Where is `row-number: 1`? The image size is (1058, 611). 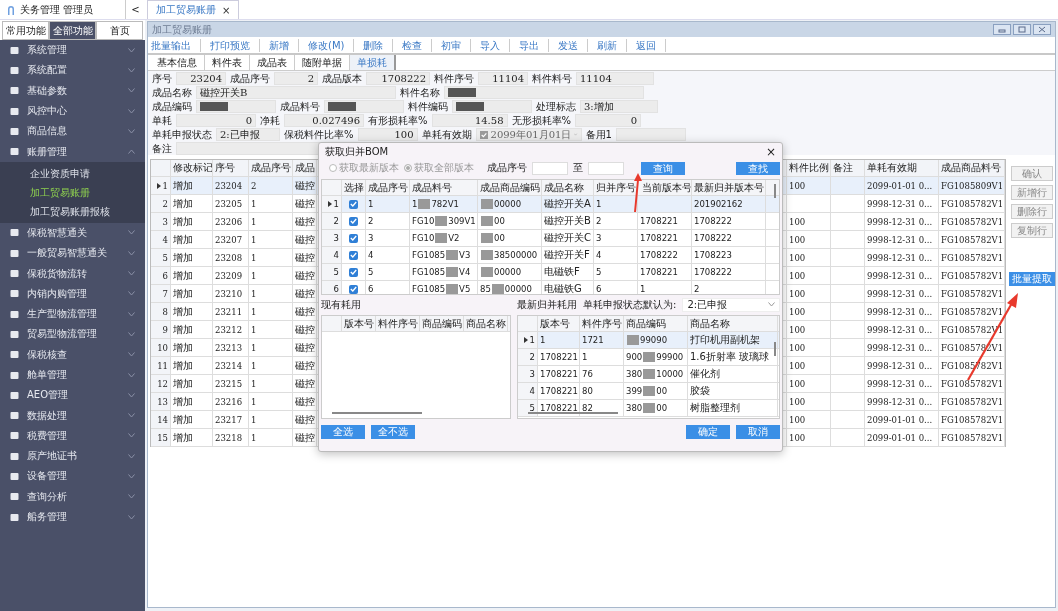 row-number: 1 is located at coordinates (336, 204).